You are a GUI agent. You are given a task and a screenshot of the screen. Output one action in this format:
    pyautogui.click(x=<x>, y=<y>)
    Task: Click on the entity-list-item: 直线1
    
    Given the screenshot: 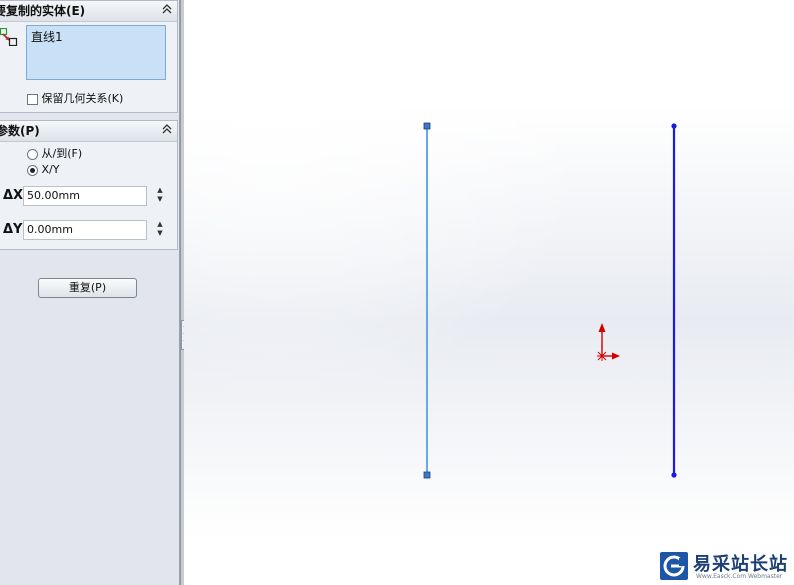 What is the action you would take?
    pyautogui.click(x=96, y=36)
    